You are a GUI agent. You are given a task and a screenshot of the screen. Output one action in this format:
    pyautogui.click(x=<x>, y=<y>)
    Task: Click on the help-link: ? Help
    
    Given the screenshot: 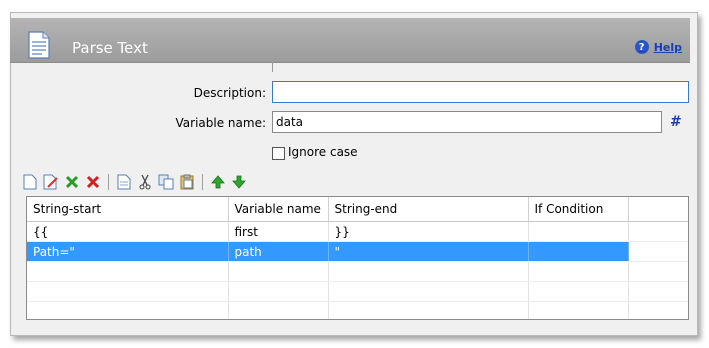 What is the action you would take?
    pyautogui.click(x=658, y=47)
    